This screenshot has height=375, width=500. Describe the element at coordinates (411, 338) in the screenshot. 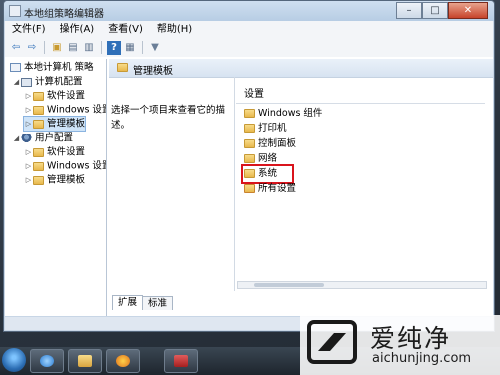

I see `brand-name: 爱纯净` at that location.